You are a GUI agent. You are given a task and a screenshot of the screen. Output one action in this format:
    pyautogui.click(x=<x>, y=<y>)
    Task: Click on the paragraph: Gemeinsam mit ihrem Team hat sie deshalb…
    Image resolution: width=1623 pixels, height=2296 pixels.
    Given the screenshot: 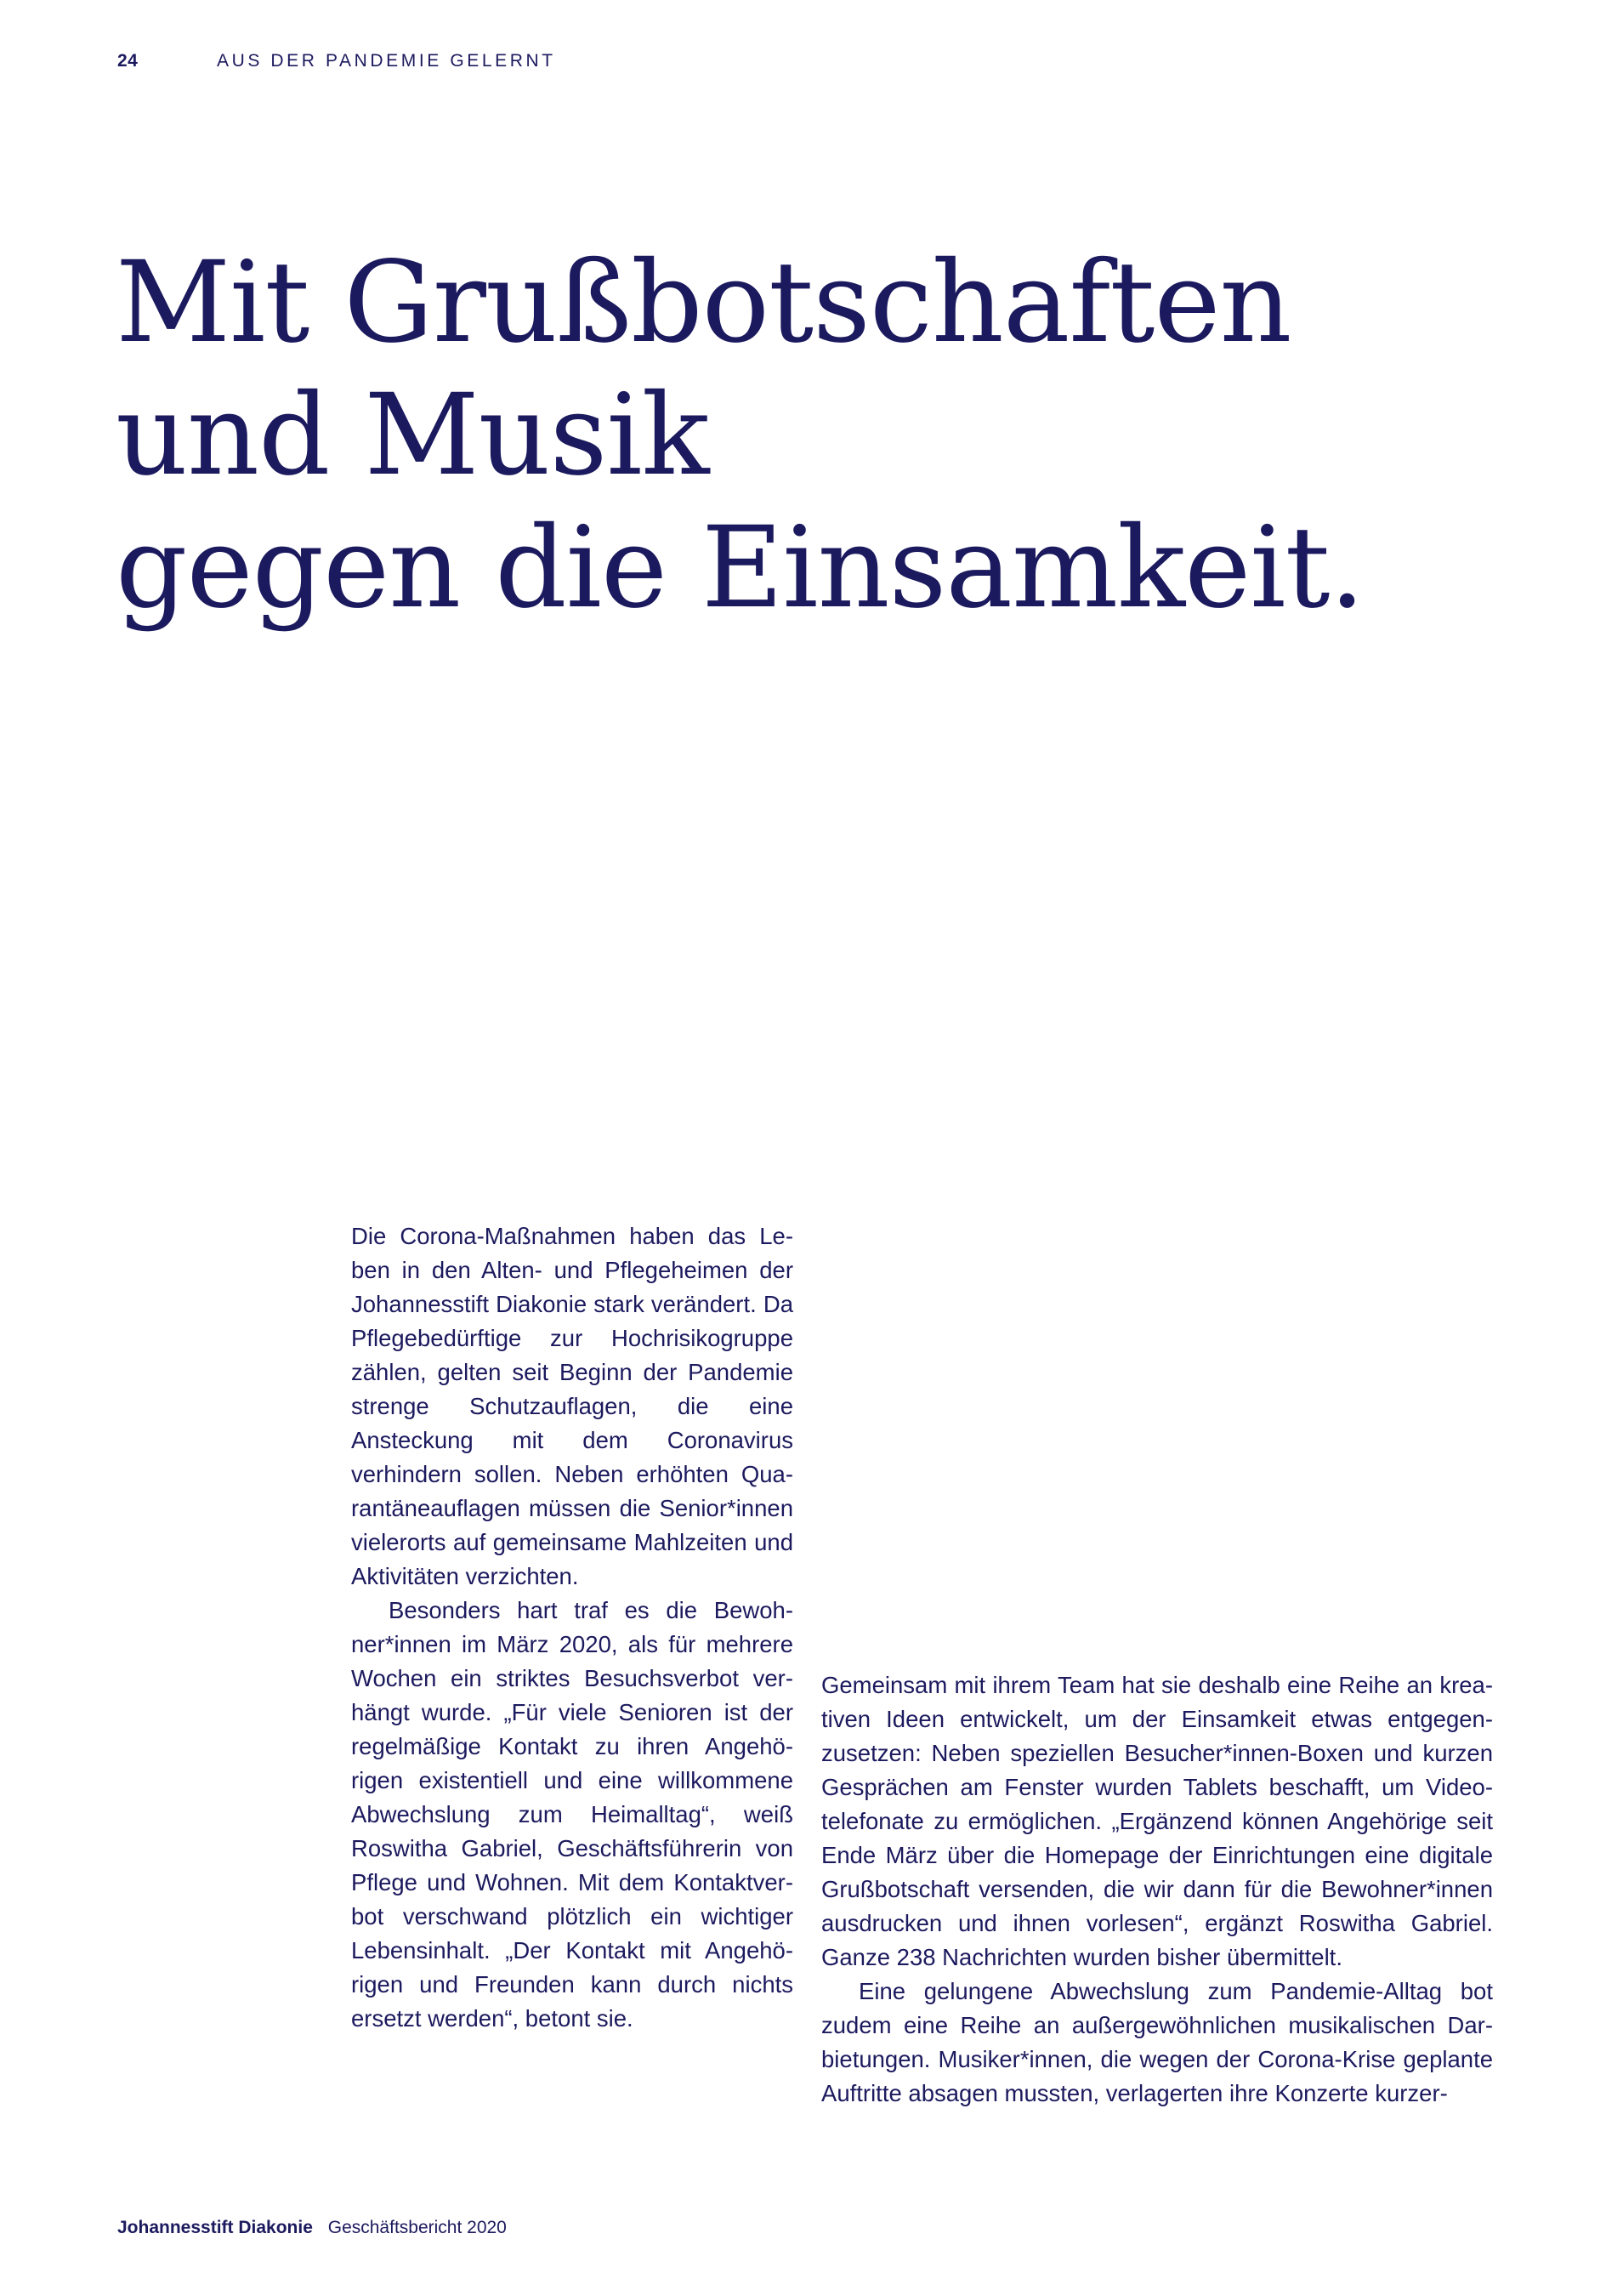 What is the action you would take?
    pyautogui.click(x=1157, y=1821)
    